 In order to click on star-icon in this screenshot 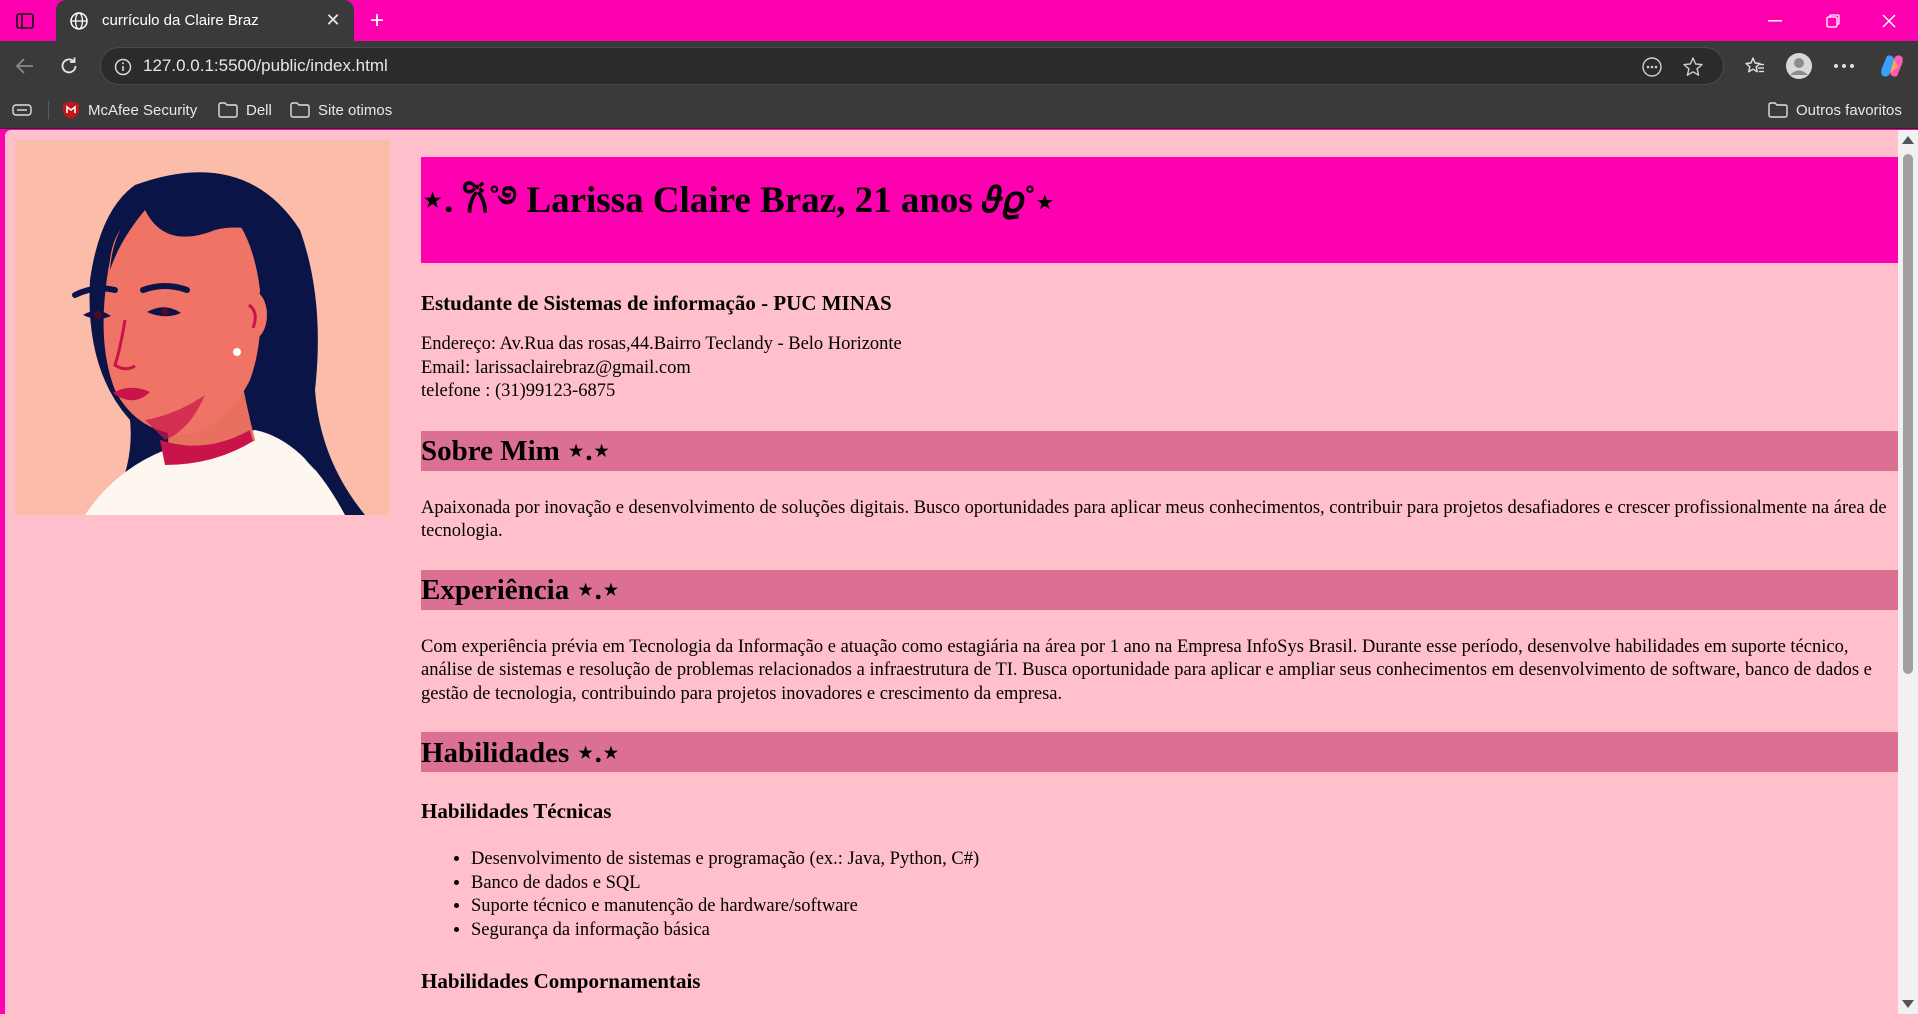, I will do `click(1693, 67)`.